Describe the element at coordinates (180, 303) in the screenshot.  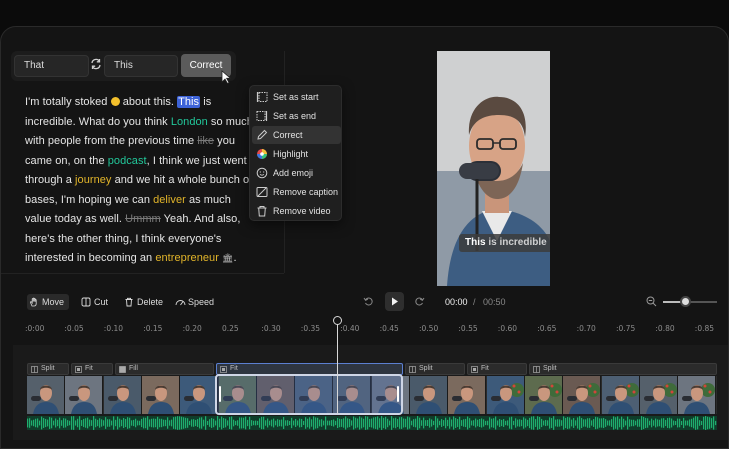
I see `speedometer-icon` at that location.